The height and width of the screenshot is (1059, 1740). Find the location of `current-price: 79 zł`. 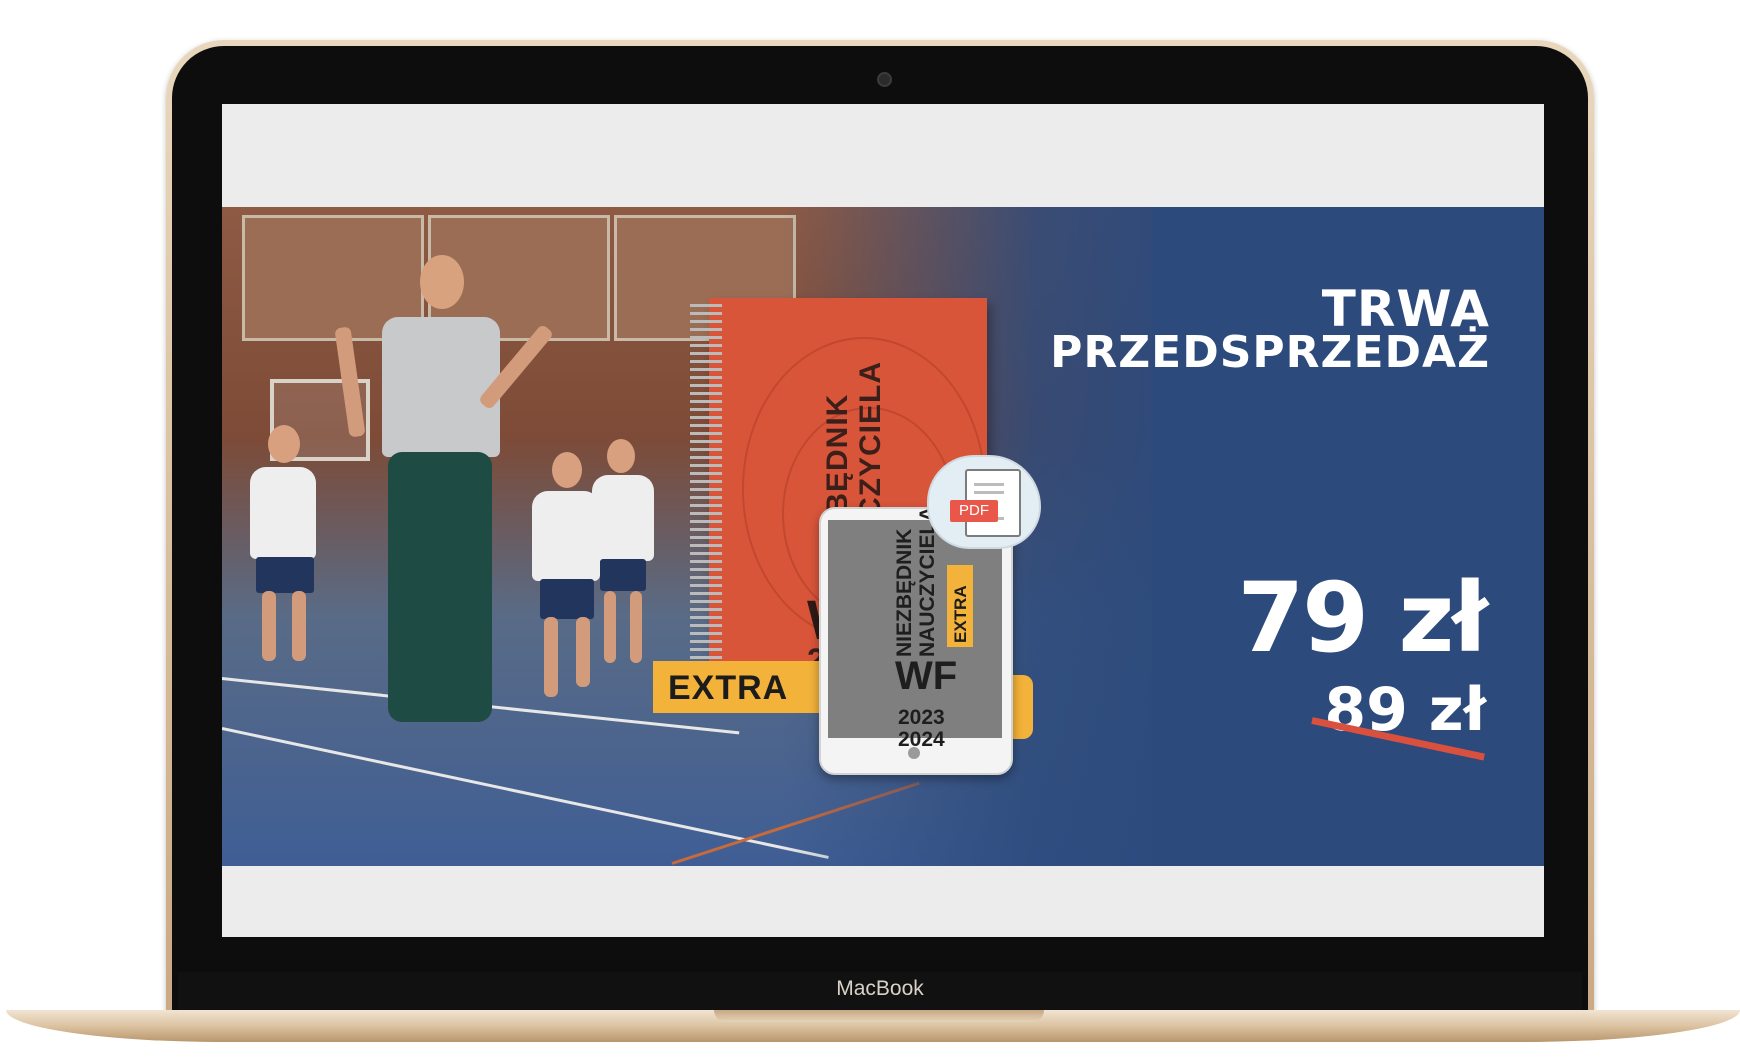

current-price: 79 zł is located at coordinates (1362, 618).